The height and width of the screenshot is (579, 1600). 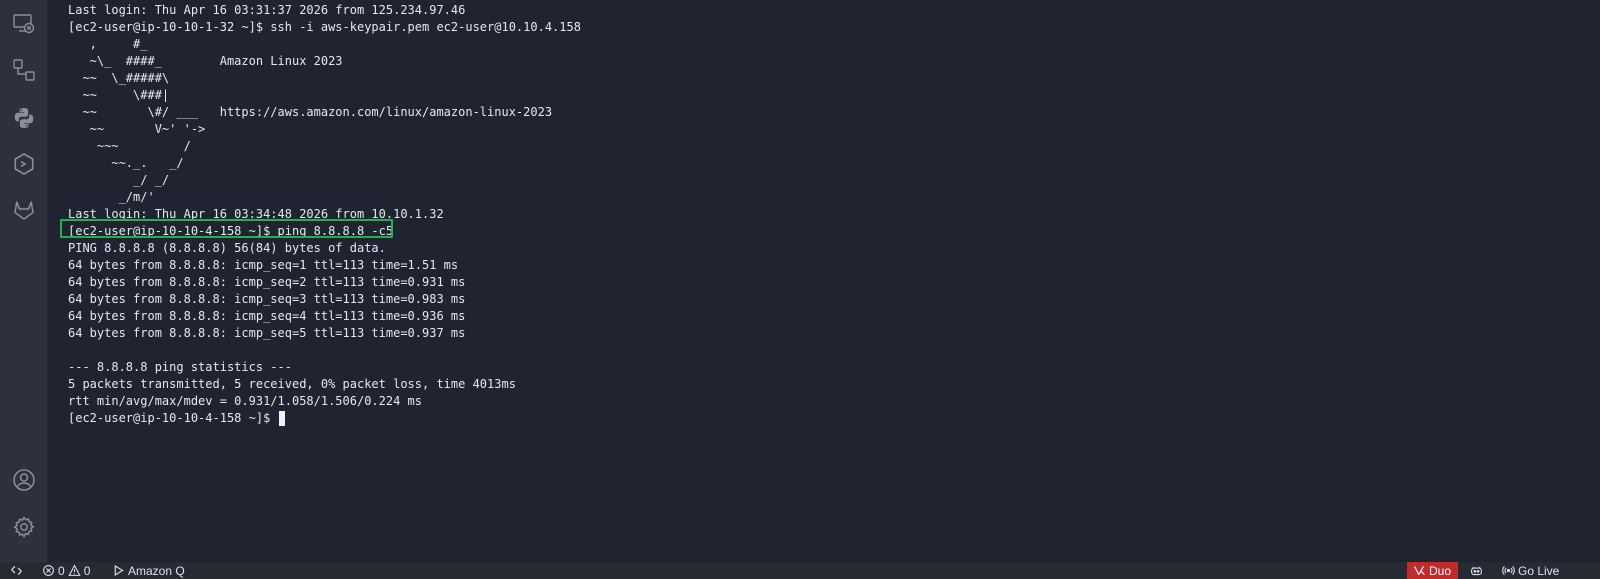 I want to click on broadcast-icon, so click(x=1508, y=570).